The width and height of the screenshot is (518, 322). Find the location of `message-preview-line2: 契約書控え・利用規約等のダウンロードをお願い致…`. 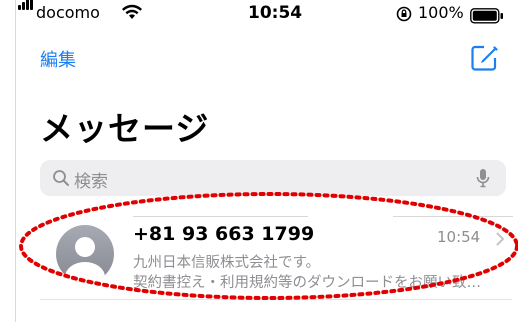

message-preview-line2: 契約書控え・利用規約等のダウンロードをお願い致… is located at coordinates (307, 283).